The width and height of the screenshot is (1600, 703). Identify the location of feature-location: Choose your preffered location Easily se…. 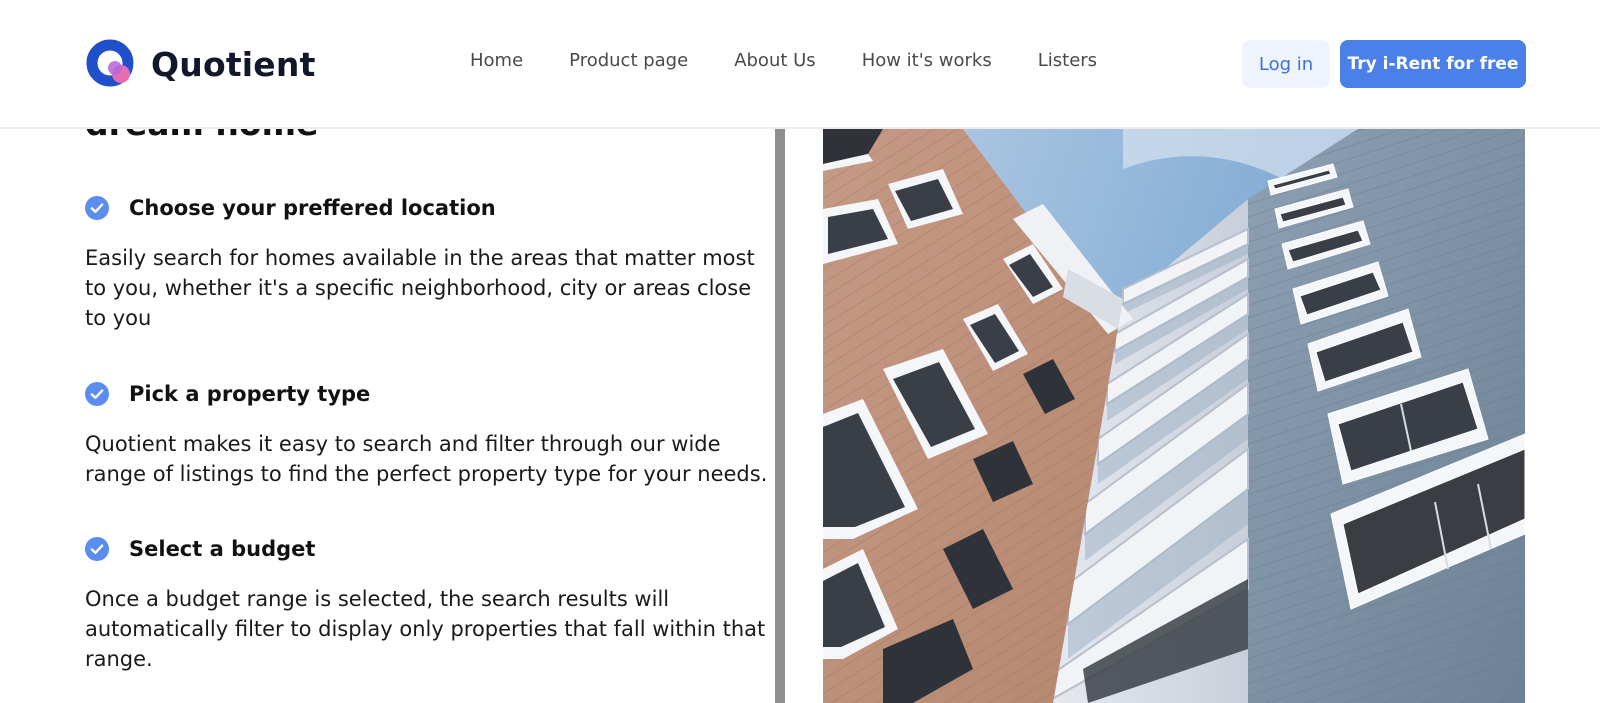
(430, 263).